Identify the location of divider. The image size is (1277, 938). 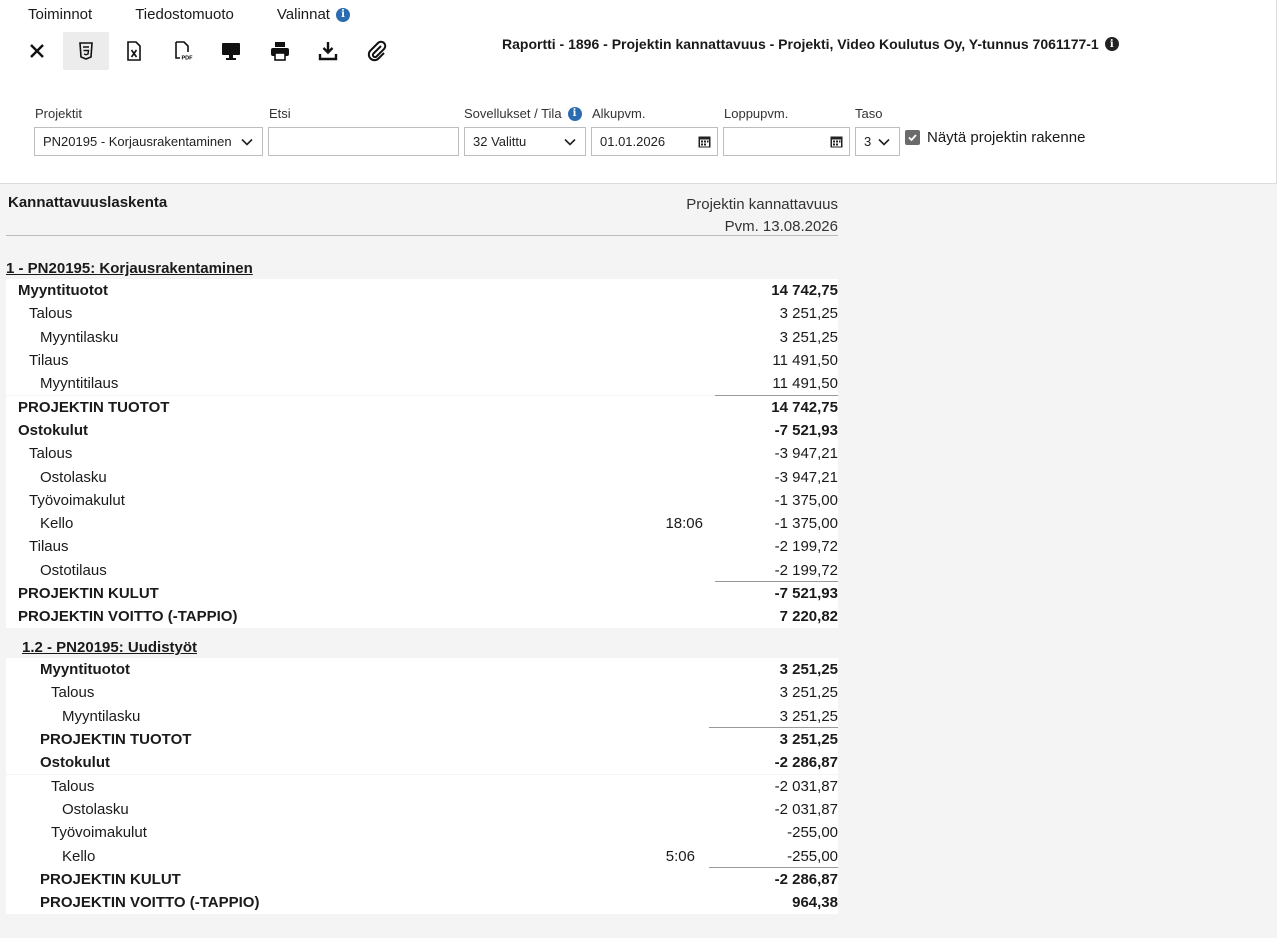
(422, 235).